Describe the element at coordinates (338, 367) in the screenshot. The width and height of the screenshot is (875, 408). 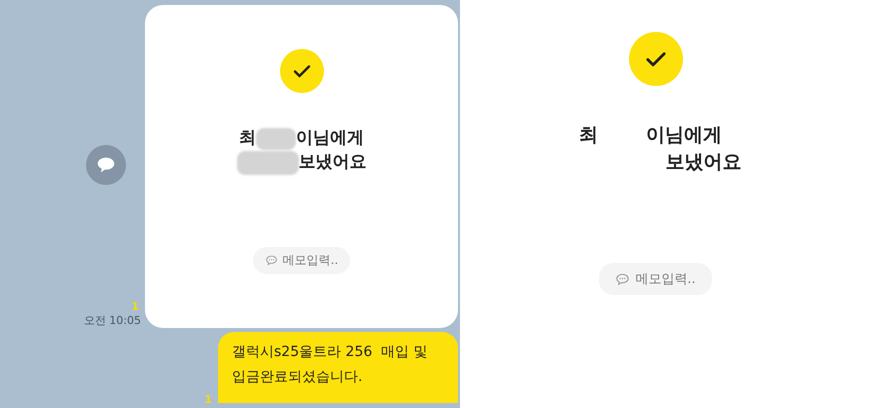
I see `message-bubble: 갤럭시s25울트라 256 매입 및 입금완료되셨습니다.` at that location.